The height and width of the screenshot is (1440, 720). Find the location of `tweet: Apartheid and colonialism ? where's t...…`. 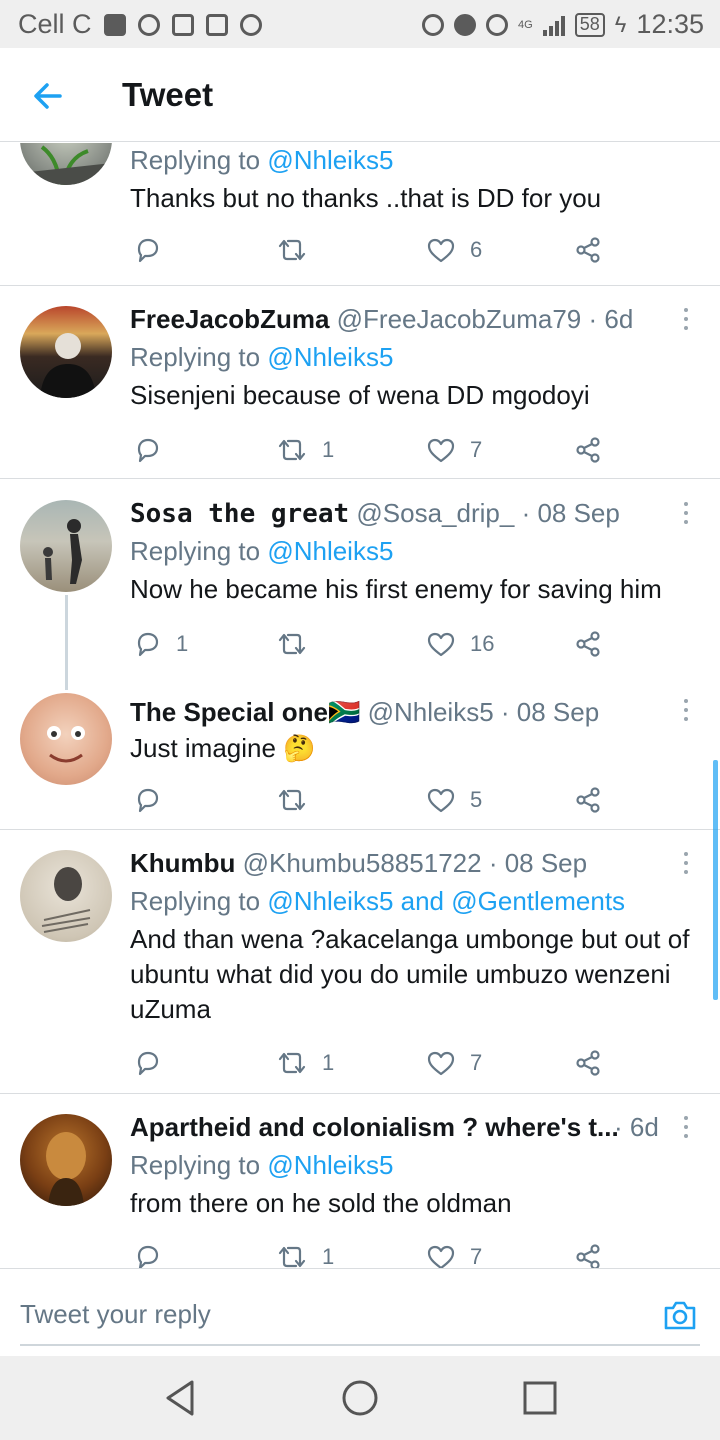

tweet: Apartheid and colonialism ? where's t...… is located at coordinates (360, 1181).